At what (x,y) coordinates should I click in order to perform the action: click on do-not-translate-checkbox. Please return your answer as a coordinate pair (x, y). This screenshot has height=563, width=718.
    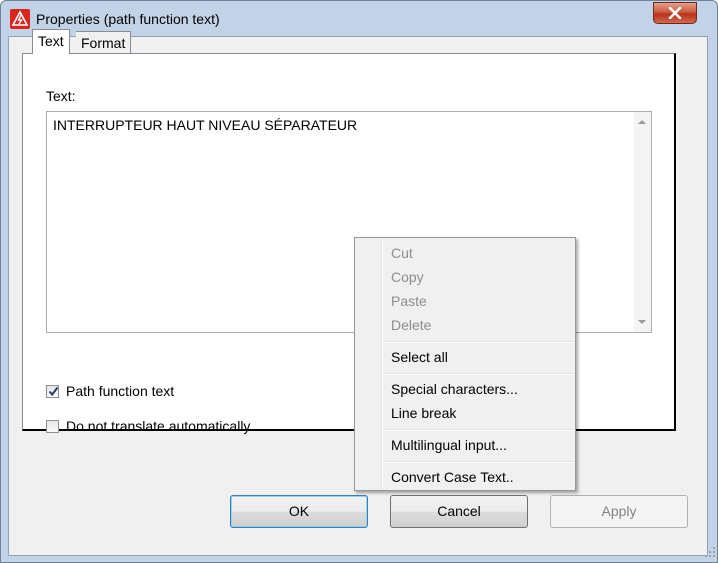
    Looking at the image, I should click on (52, 426).